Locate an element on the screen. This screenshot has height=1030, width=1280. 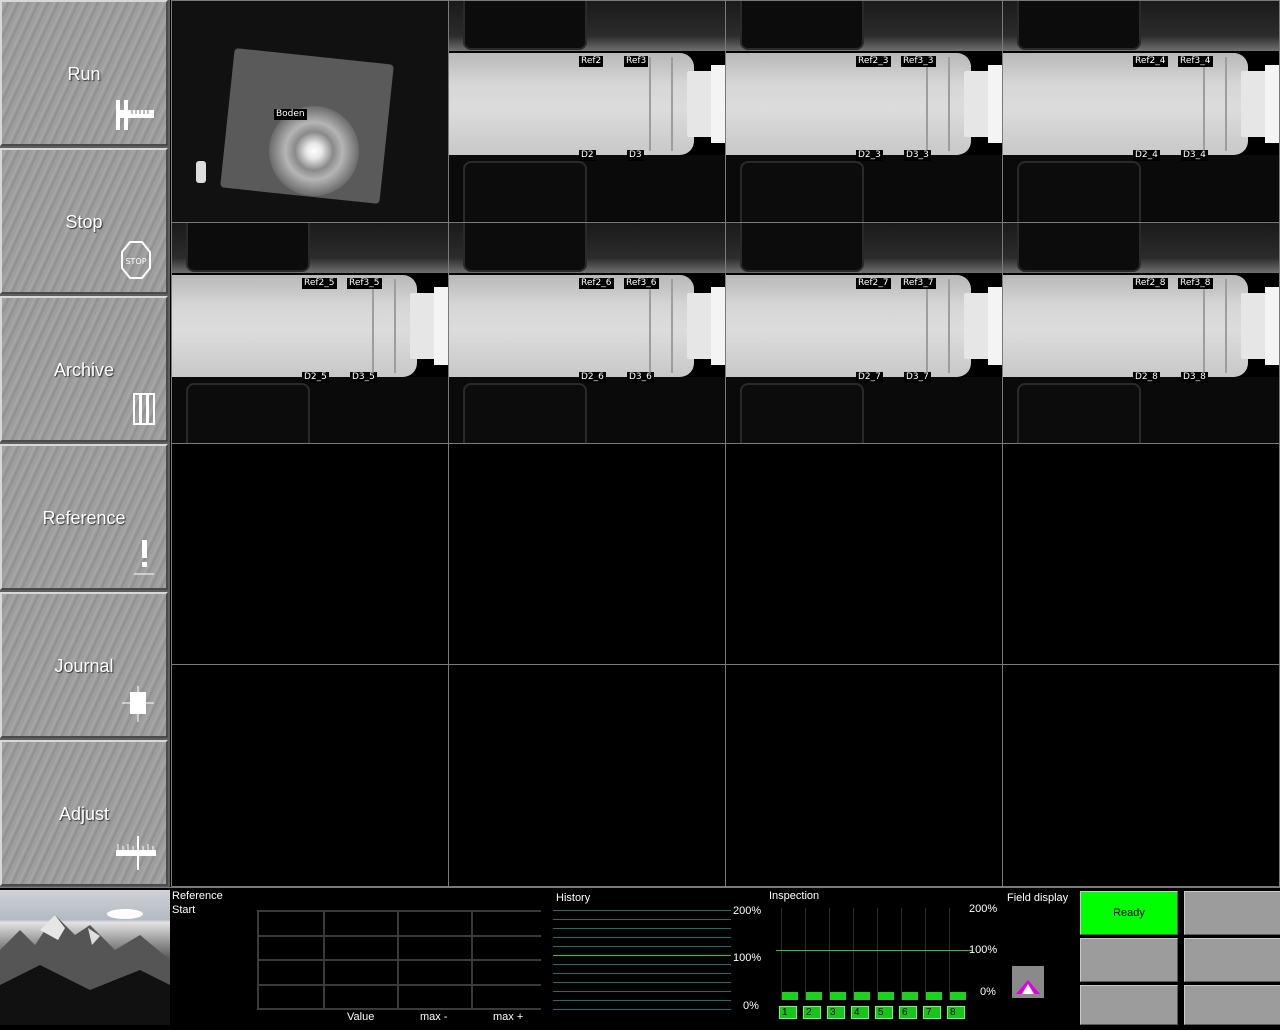
roi-label-ref3: Ref3_5 is located at coordinates (364, 283).